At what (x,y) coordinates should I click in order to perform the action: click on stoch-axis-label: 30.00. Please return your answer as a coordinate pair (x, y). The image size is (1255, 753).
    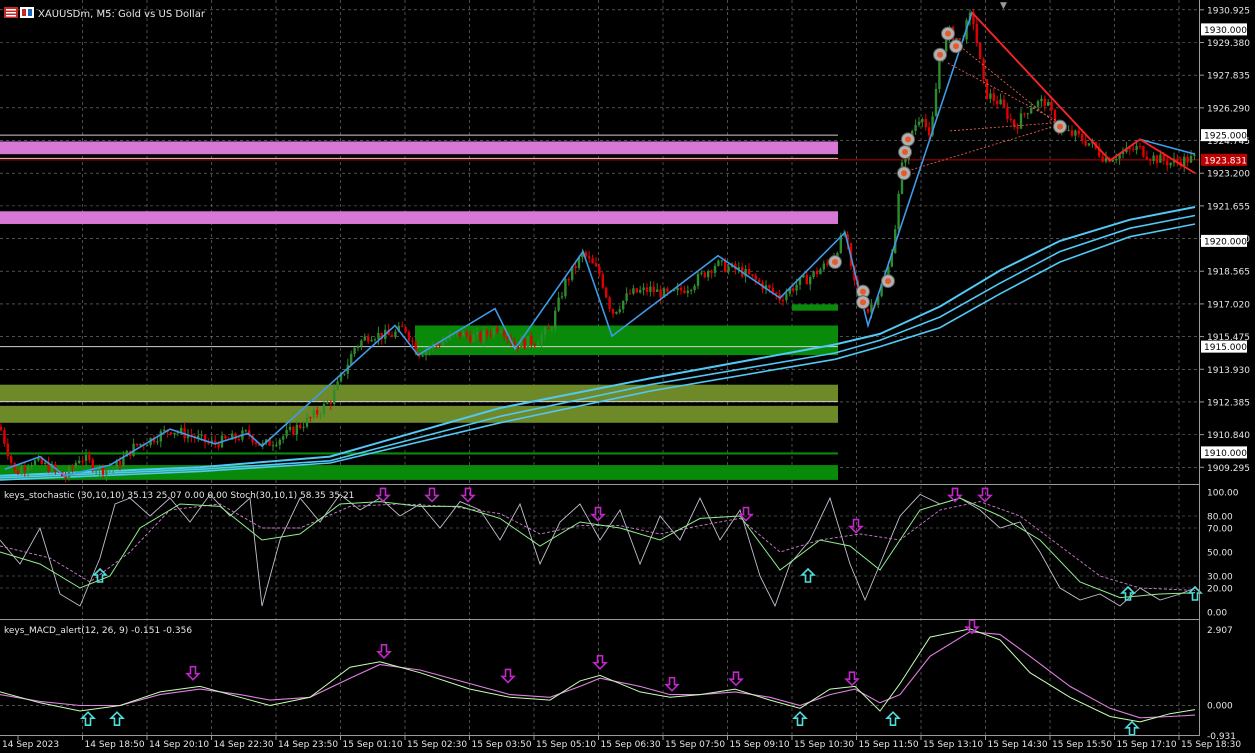
    Looking at the image, I should click on (1220, 578).